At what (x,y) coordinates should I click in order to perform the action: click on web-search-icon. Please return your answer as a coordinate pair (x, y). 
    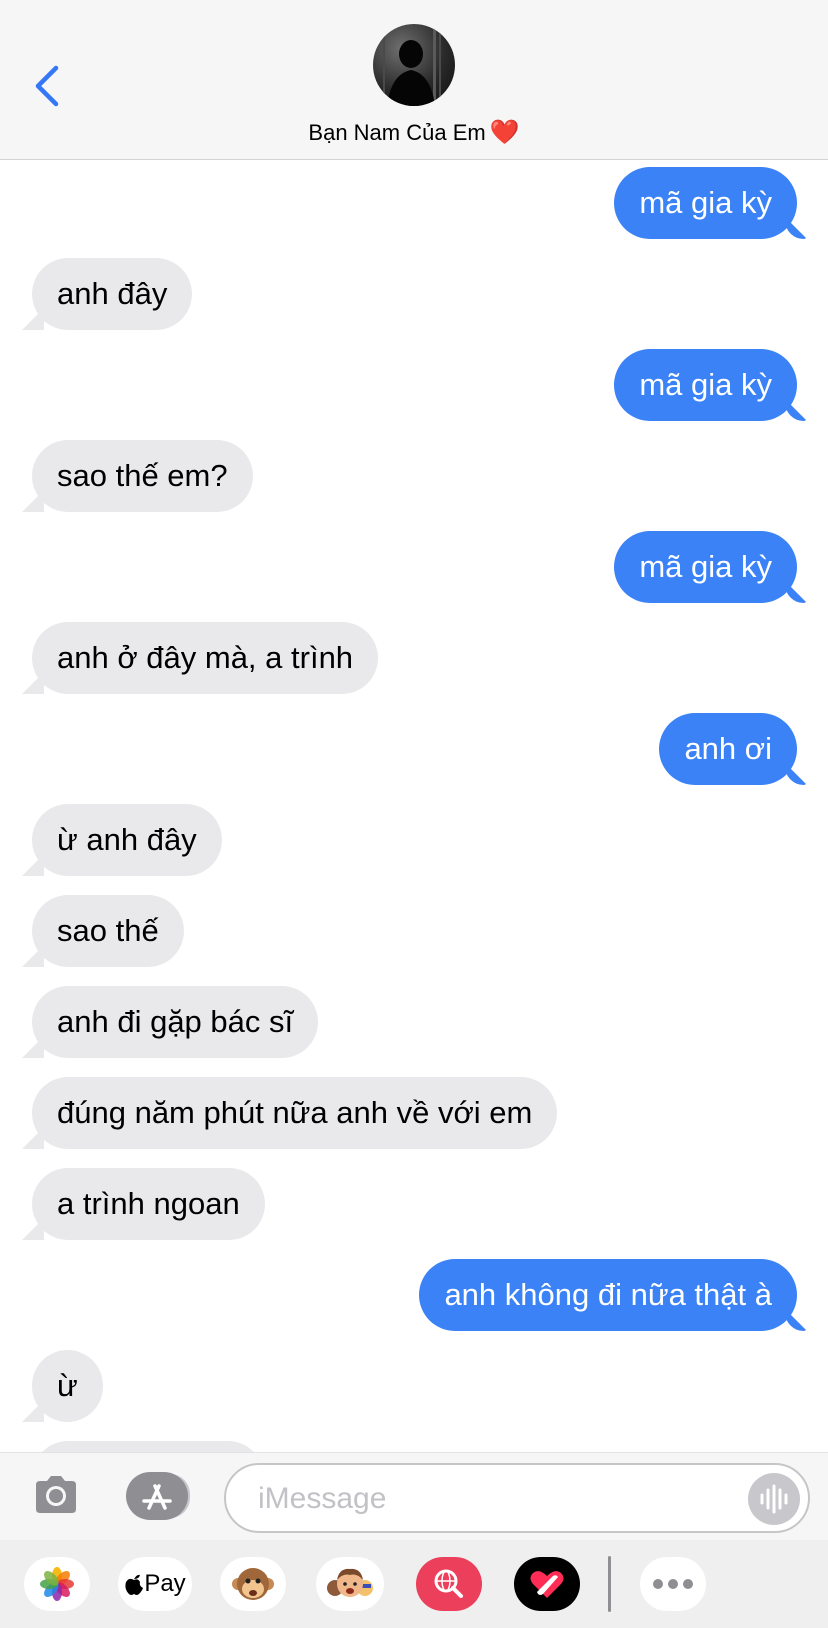
    Looking at the image, I should click on (448, 1583).